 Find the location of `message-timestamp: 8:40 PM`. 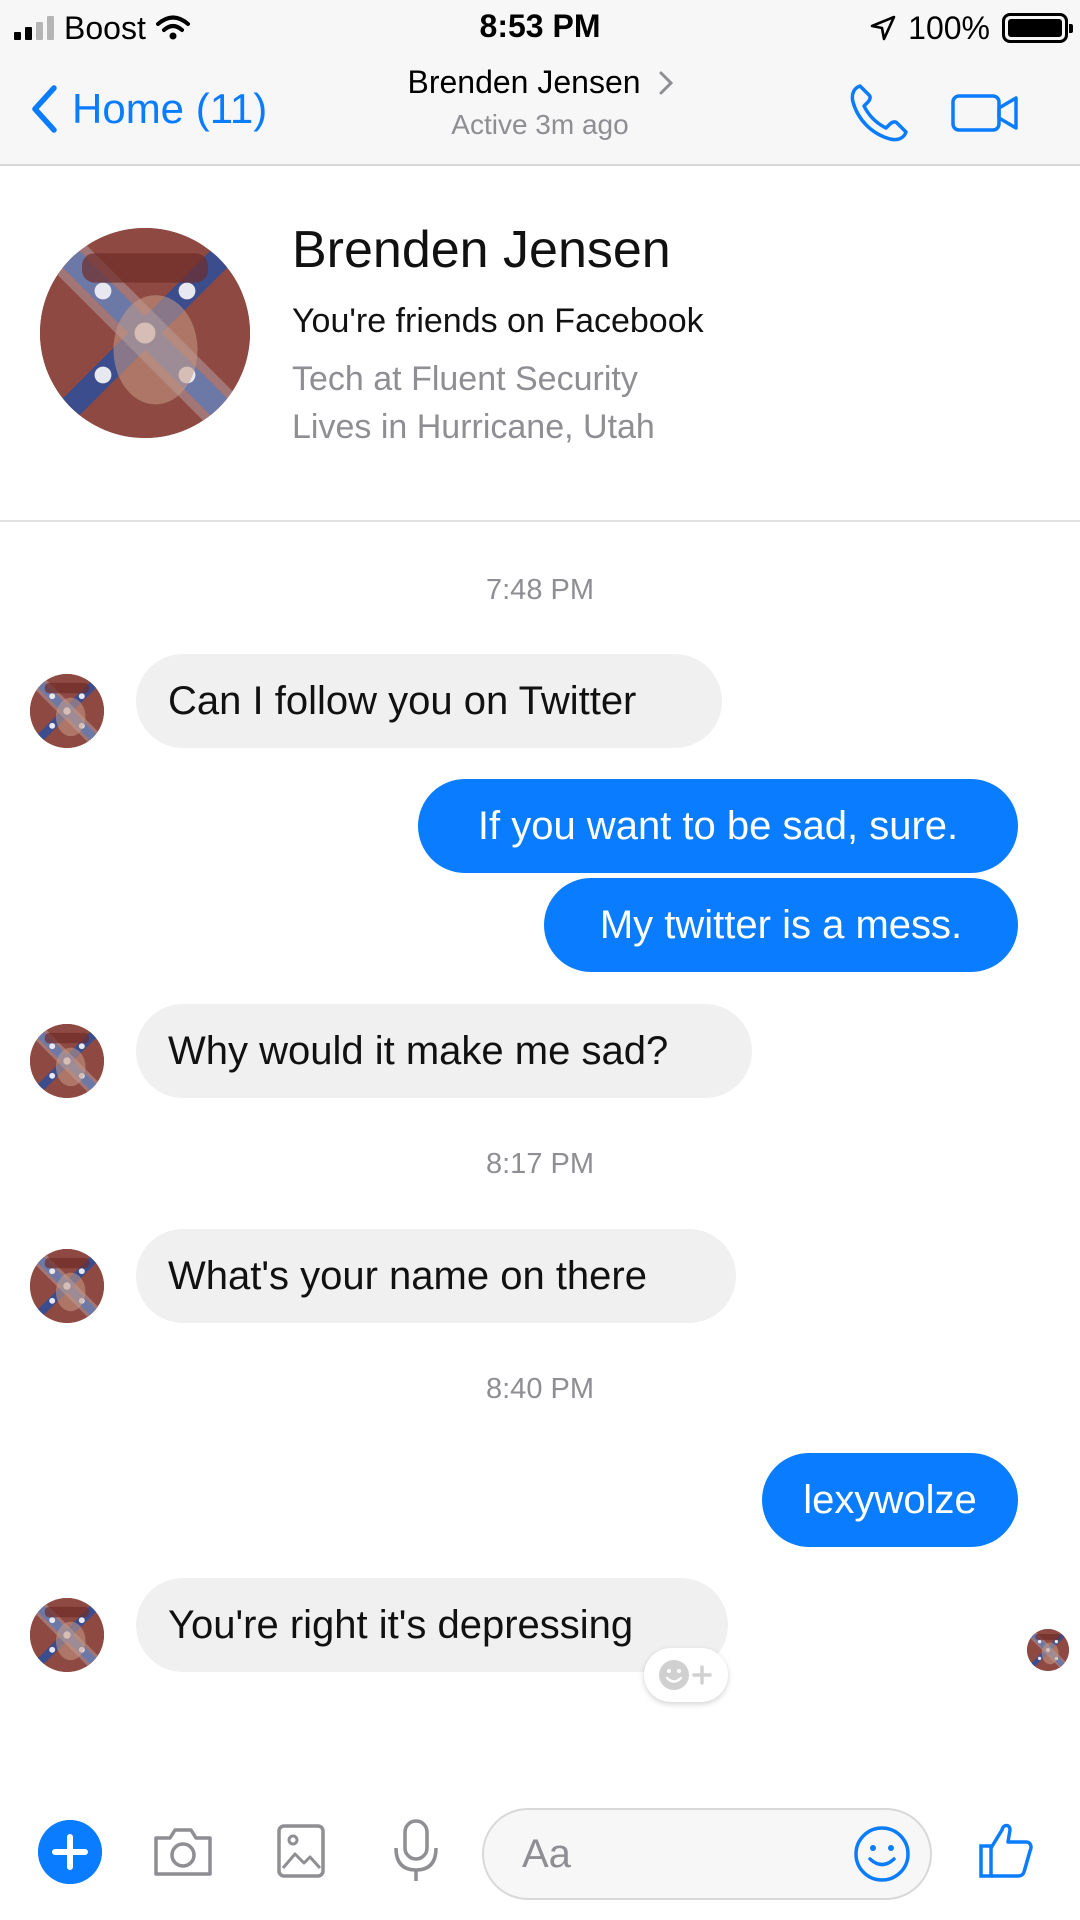

message-timestamp: 8:40 PM is located at coordinates (540, 1389).